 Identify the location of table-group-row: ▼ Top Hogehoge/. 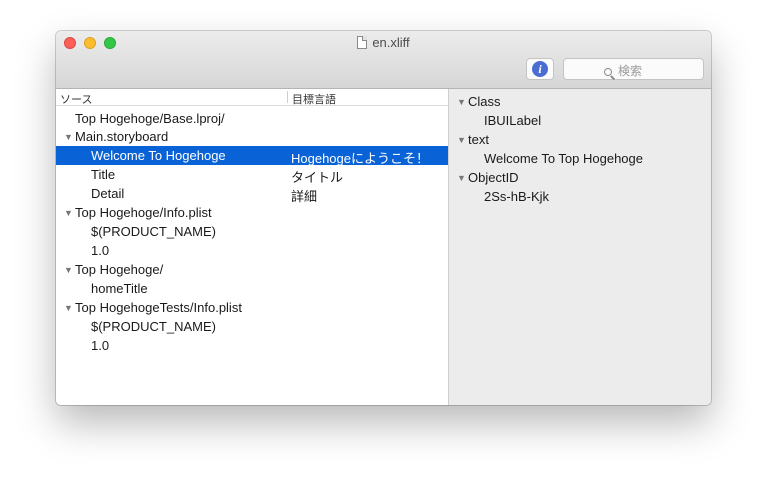
(252, 269).